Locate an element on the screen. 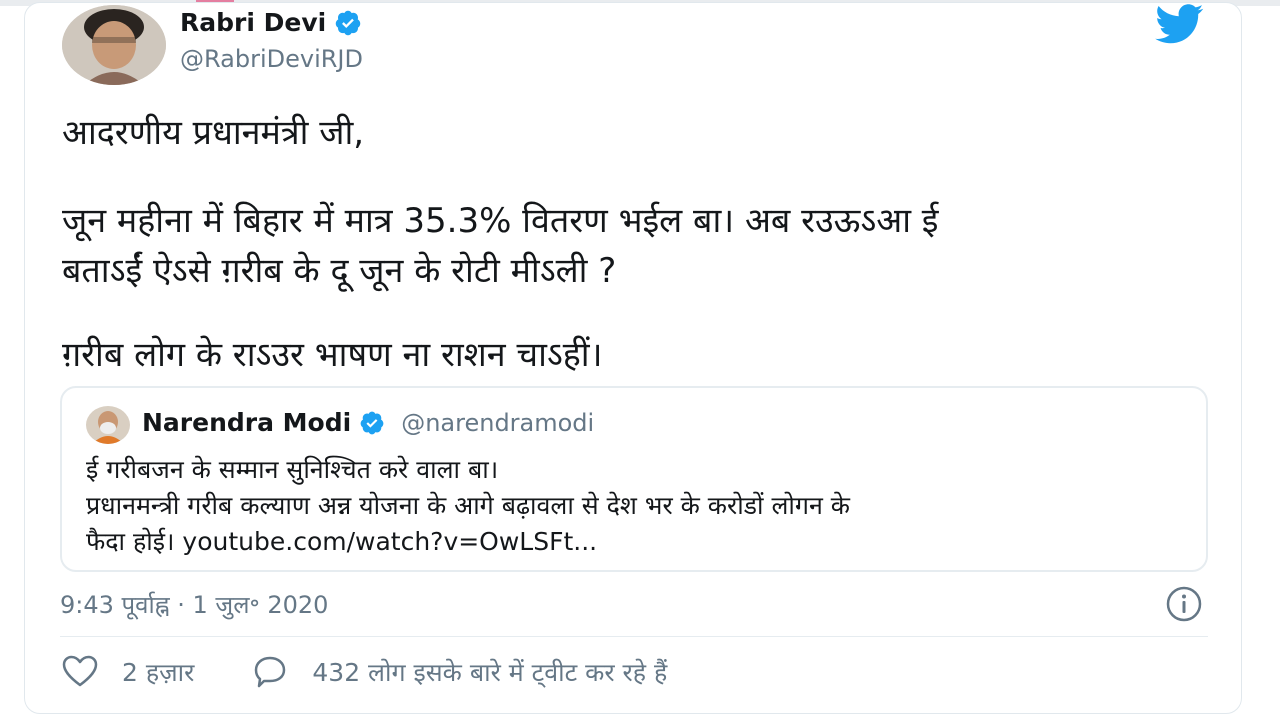 The height and width of the screenshot is (722, 1280). reply-button: 432 लोग इसके बारे में ट्वीट कर रहे हैं is located at coordinates (458, 672).